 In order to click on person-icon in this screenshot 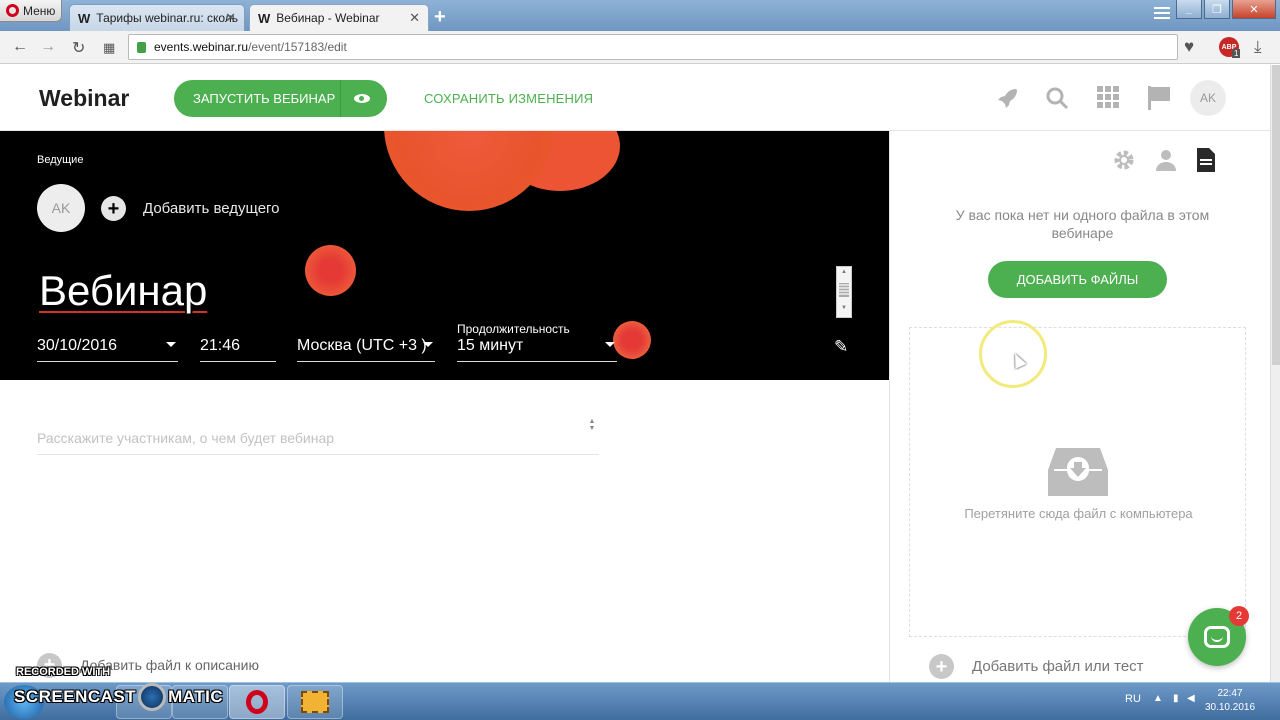, I will do `click(1166, 160)`.